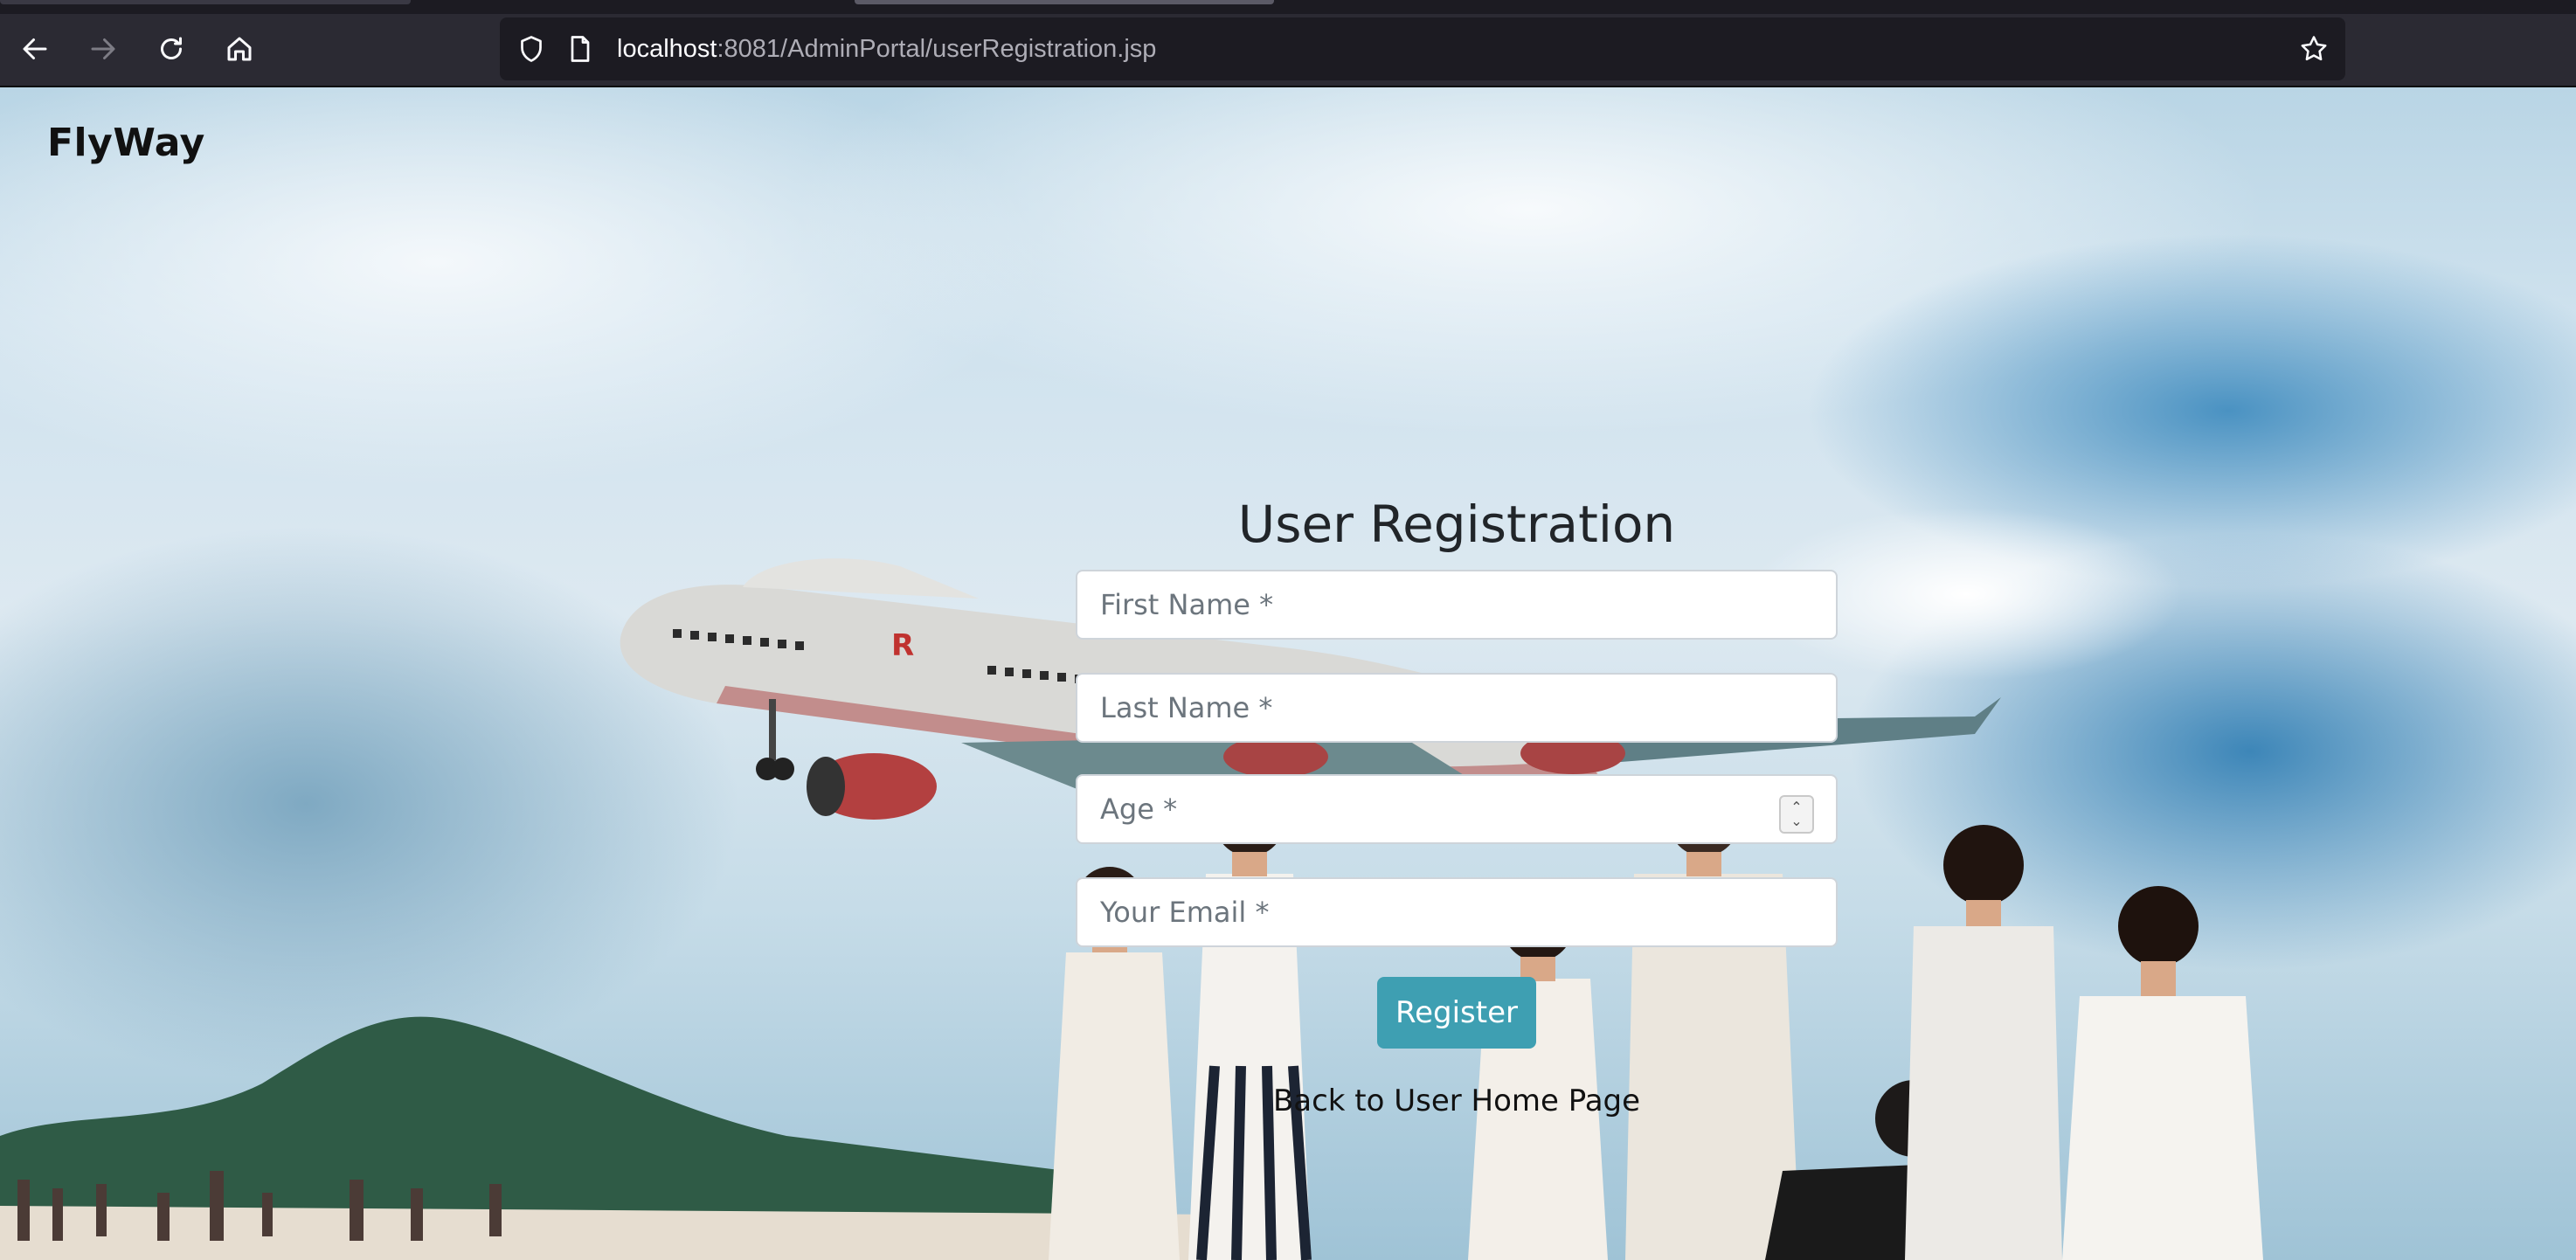 This screenshot has width=2576, height=1260. What do you see at coordinates (1457, 708) in the screenshot?
I see `last-name-input` at bounding box center [1457, 708].